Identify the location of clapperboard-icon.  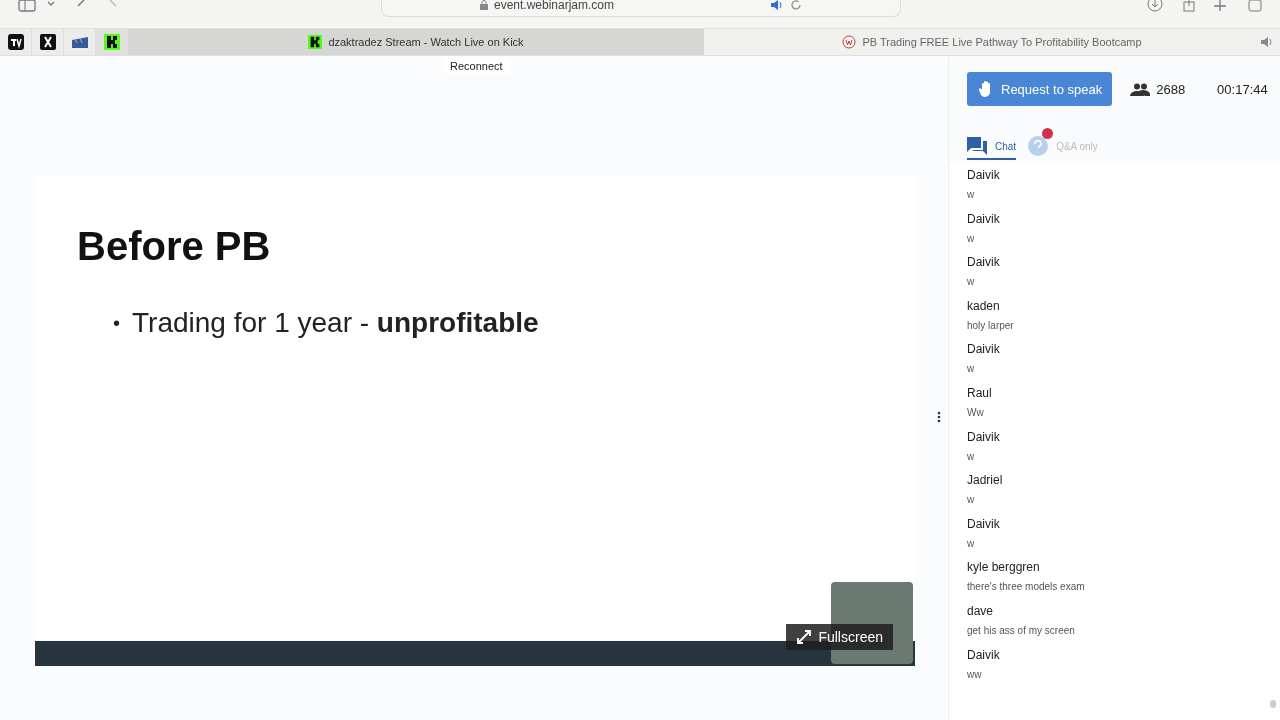
(79, 42).